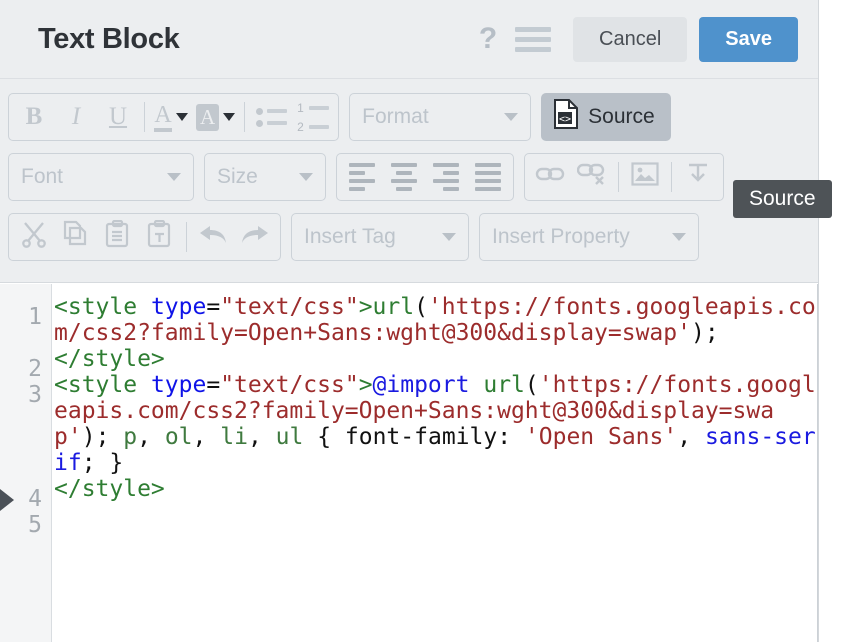 The image size is (842, 642). I want to click on italic-button: I, so click(76, 117).